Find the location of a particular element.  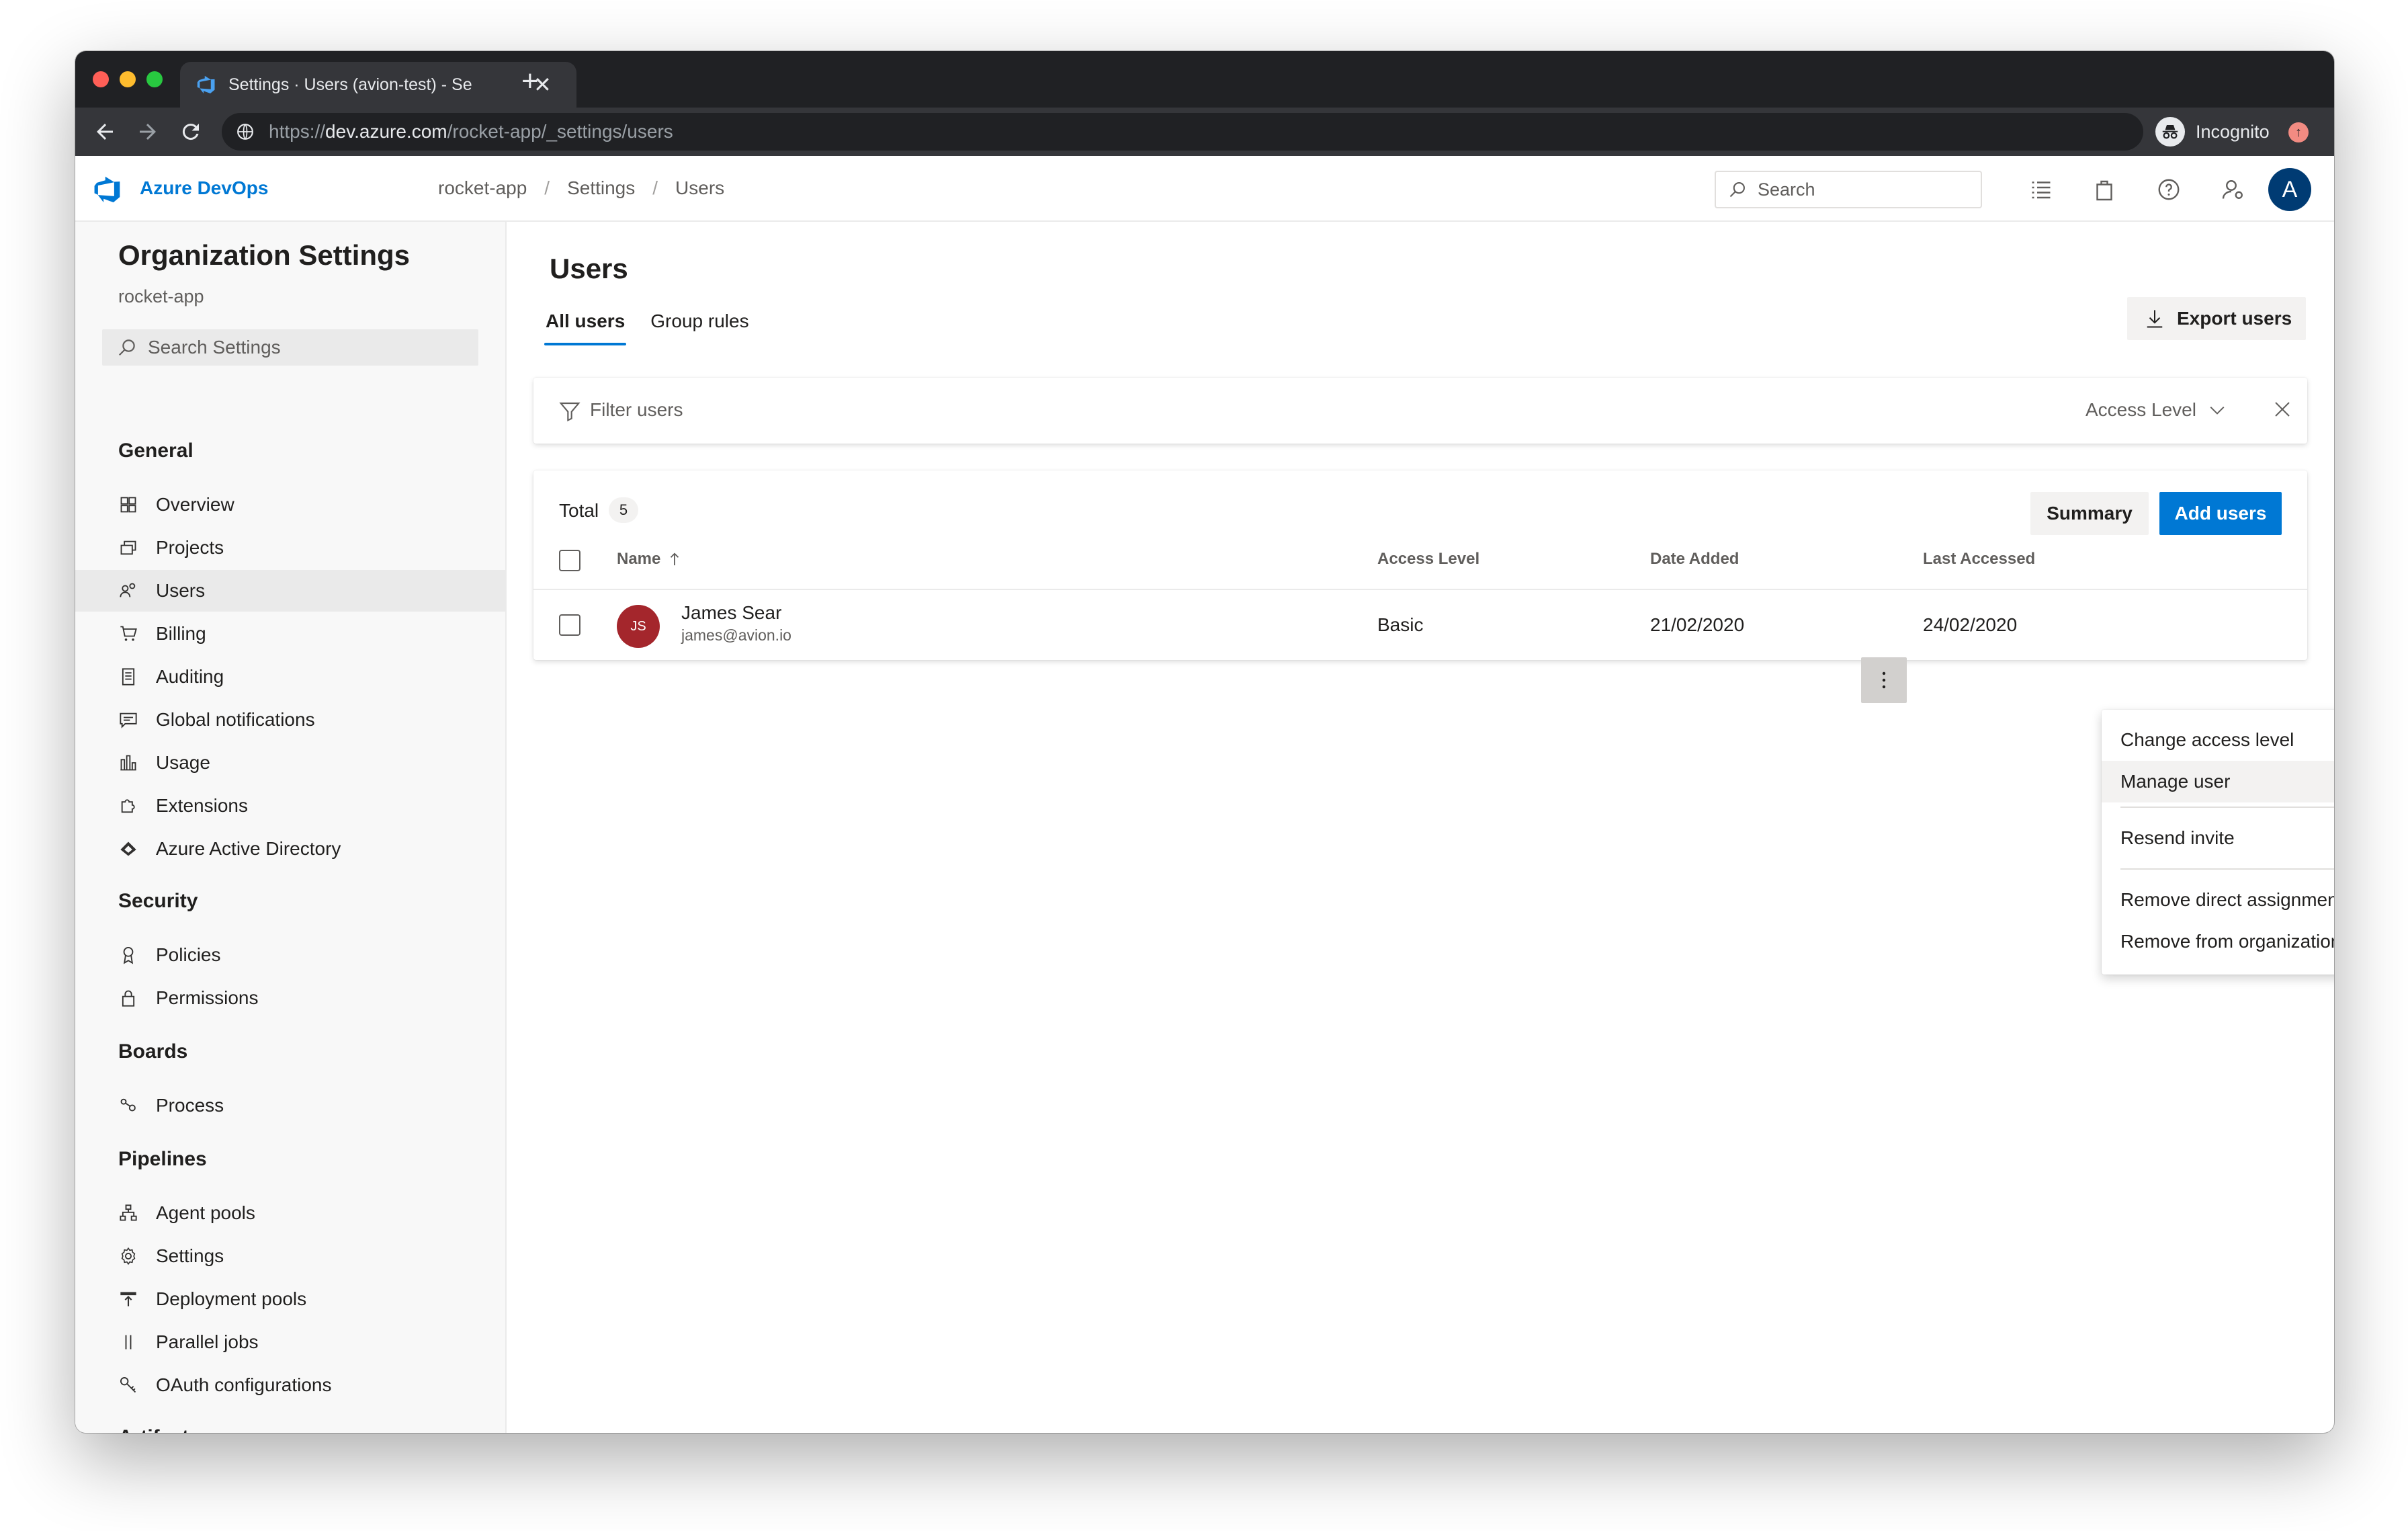

parallel-icon is located at coordinates (128, 1342).